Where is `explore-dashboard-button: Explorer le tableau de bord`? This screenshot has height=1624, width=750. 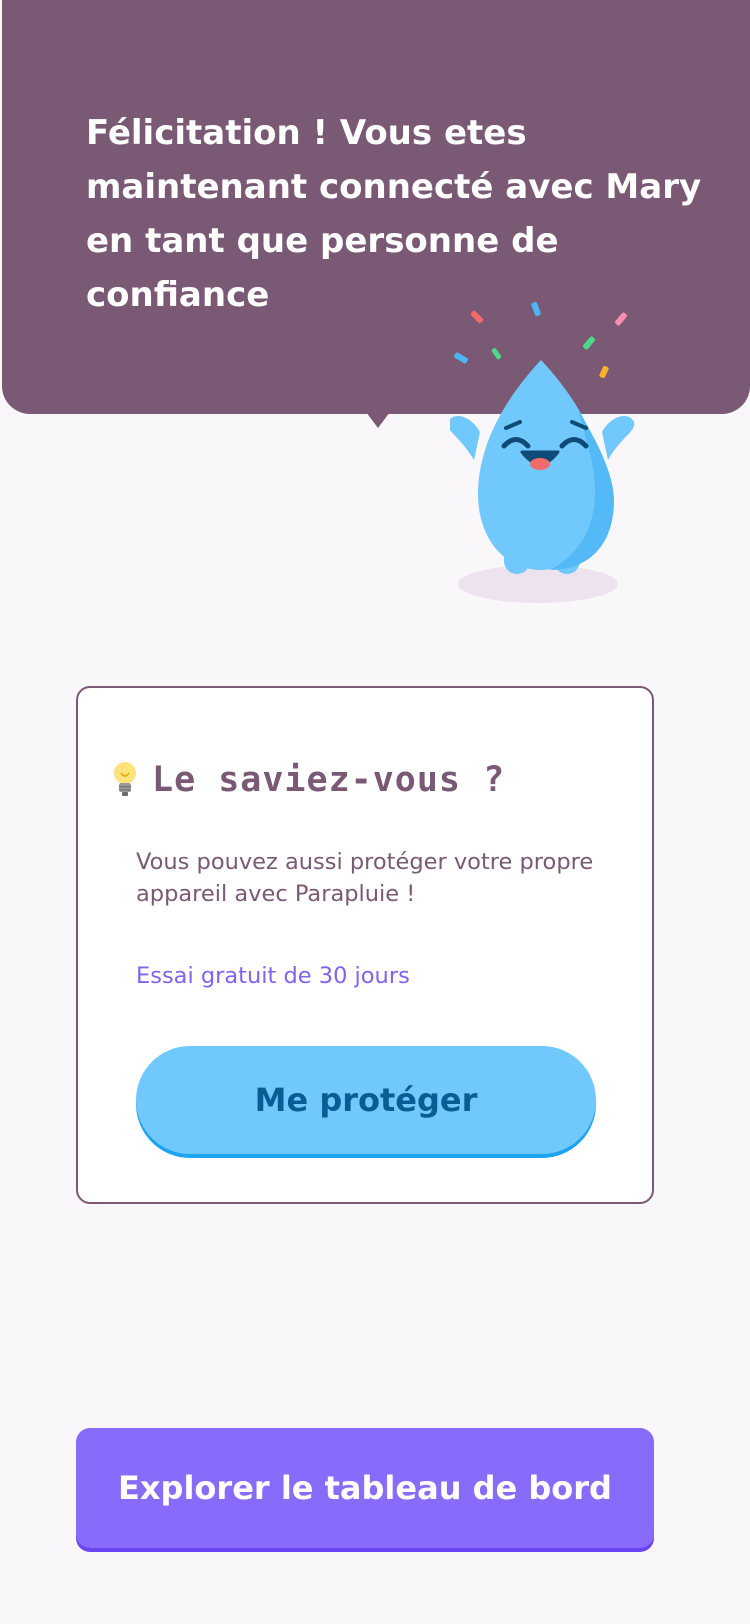
explore-dashboard-button: Explorer le tableau de bord is located at coordinates (365, 1488).